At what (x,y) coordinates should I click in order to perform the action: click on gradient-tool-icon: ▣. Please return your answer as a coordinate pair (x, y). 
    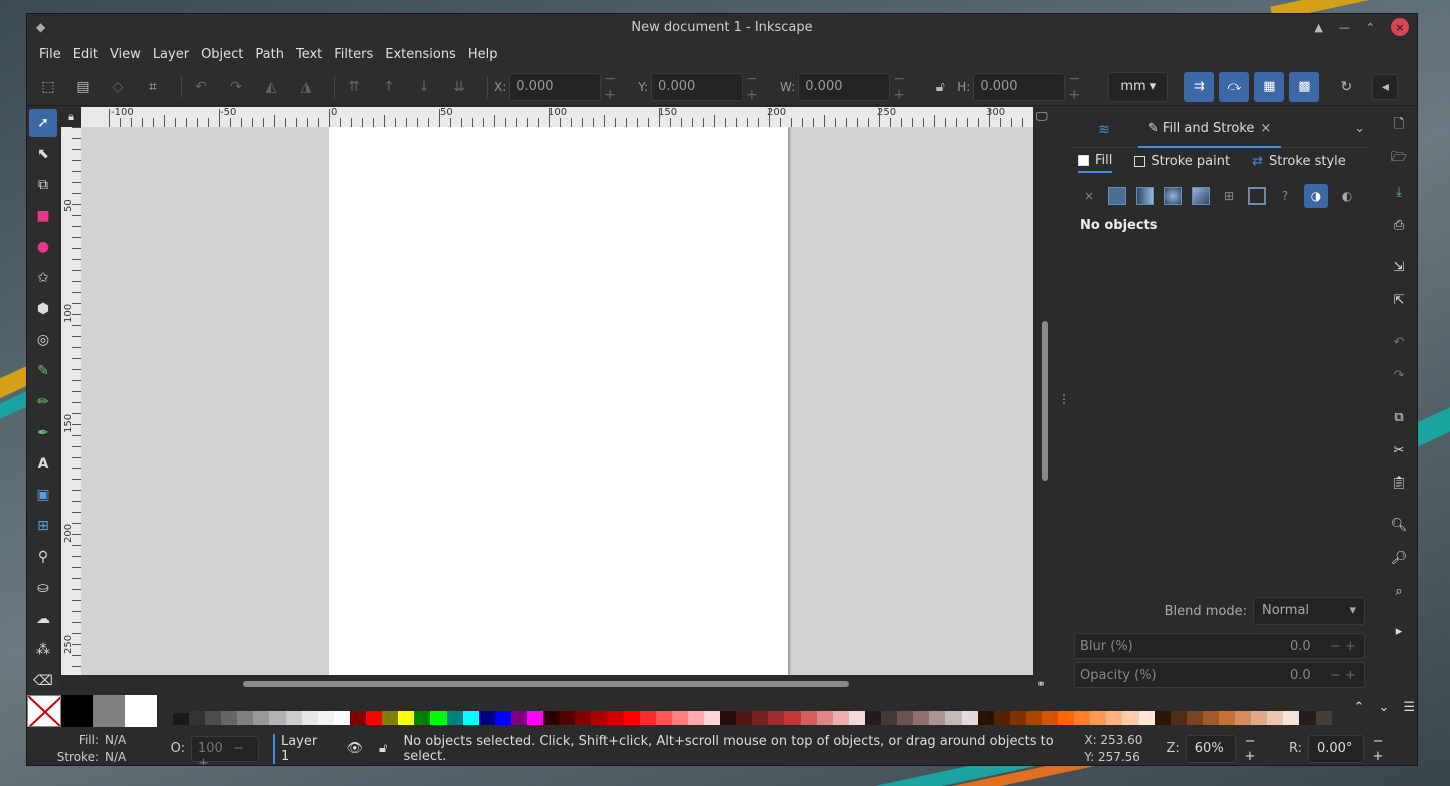
    Looking at the image, I should click on (43, 495).